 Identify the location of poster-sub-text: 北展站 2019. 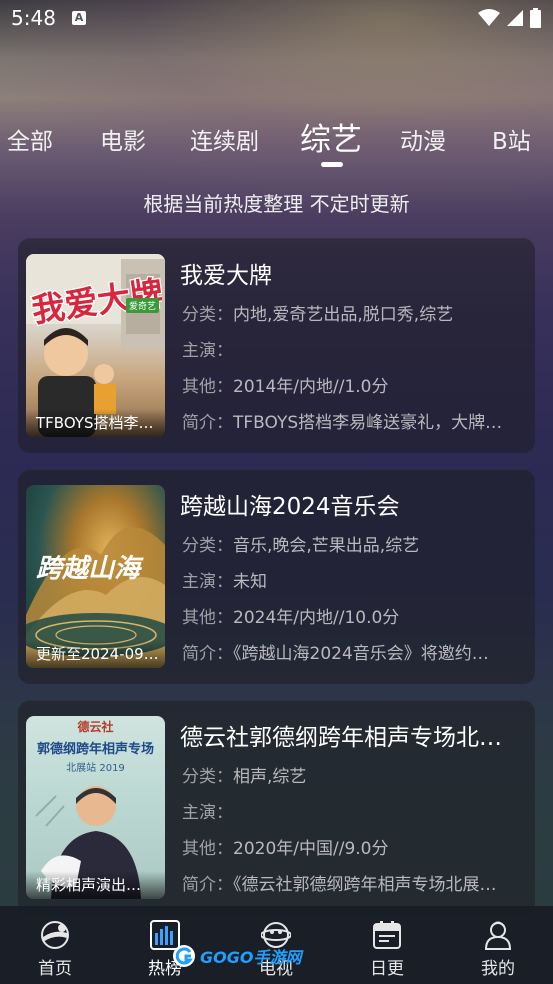
(95, 768).